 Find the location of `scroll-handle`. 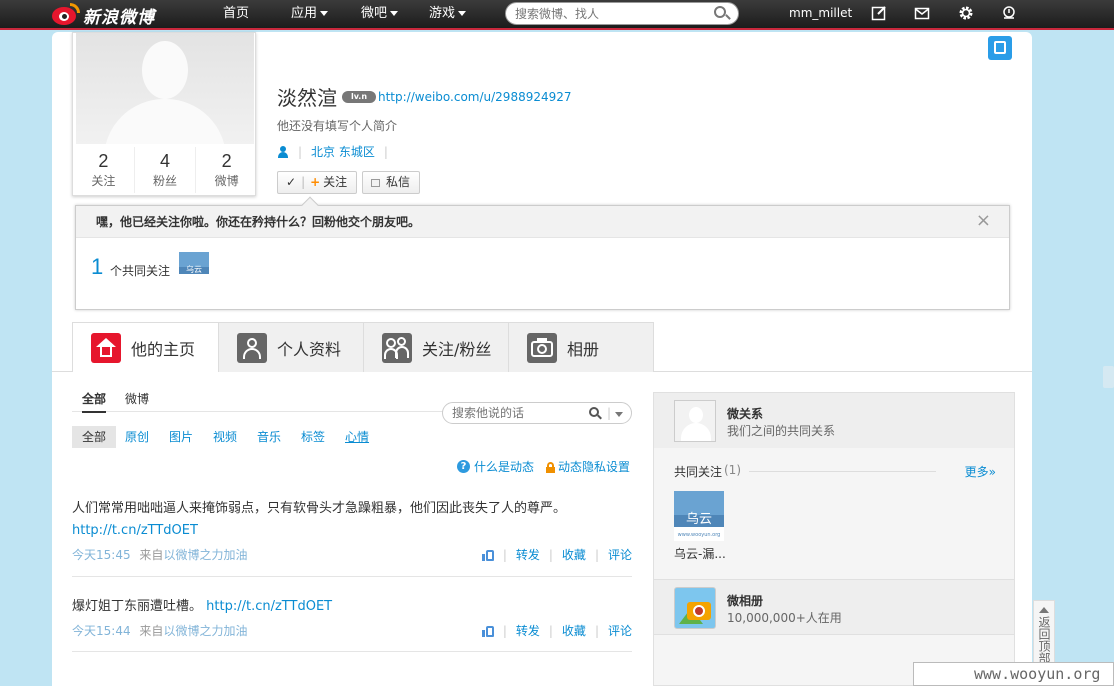

scroll-handle is located at coordinates (1108, 377).